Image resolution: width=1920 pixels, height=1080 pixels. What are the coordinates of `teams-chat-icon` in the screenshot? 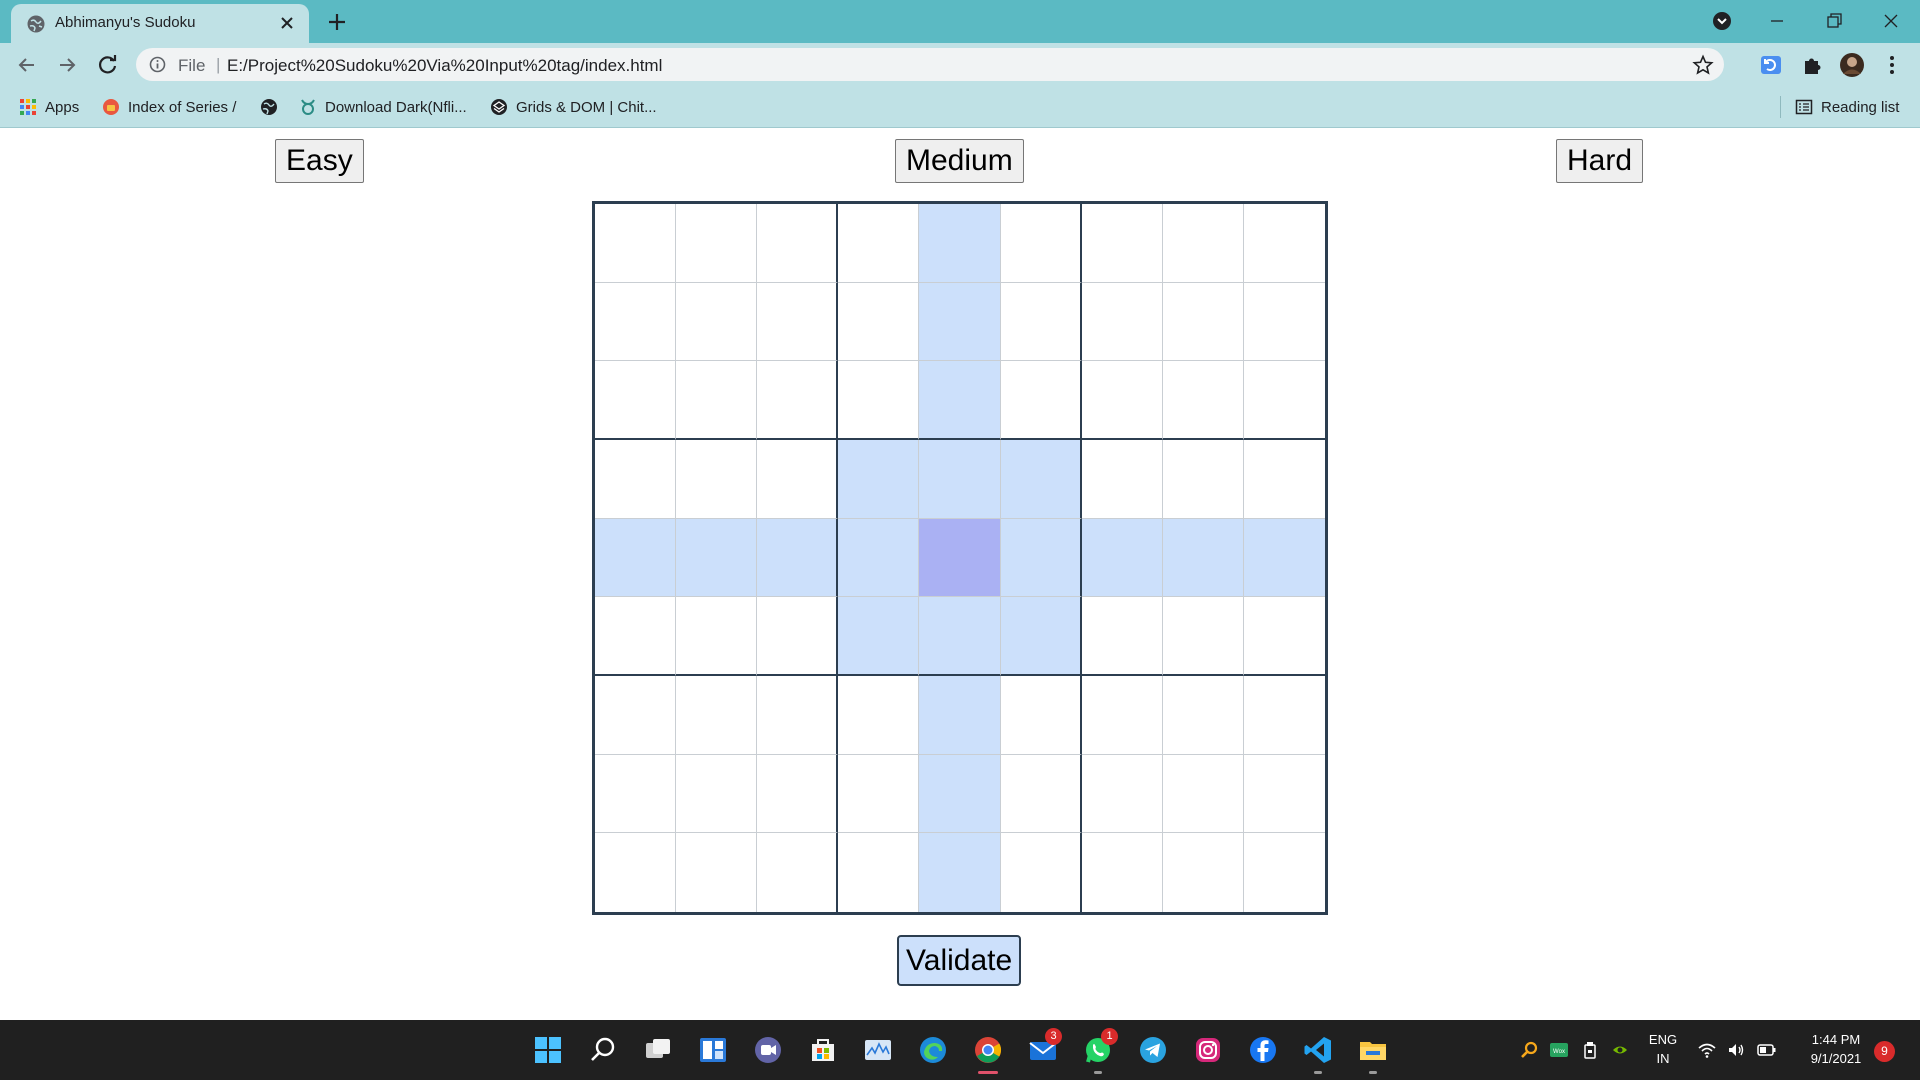 It's located at (768, 1050).